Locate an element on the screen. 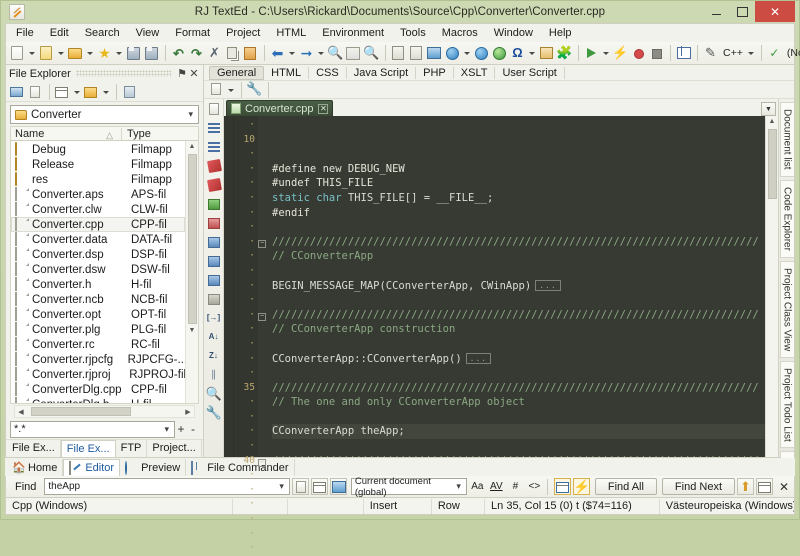  syntax-language-dropdown-icon is located at coordinates (750, 53).